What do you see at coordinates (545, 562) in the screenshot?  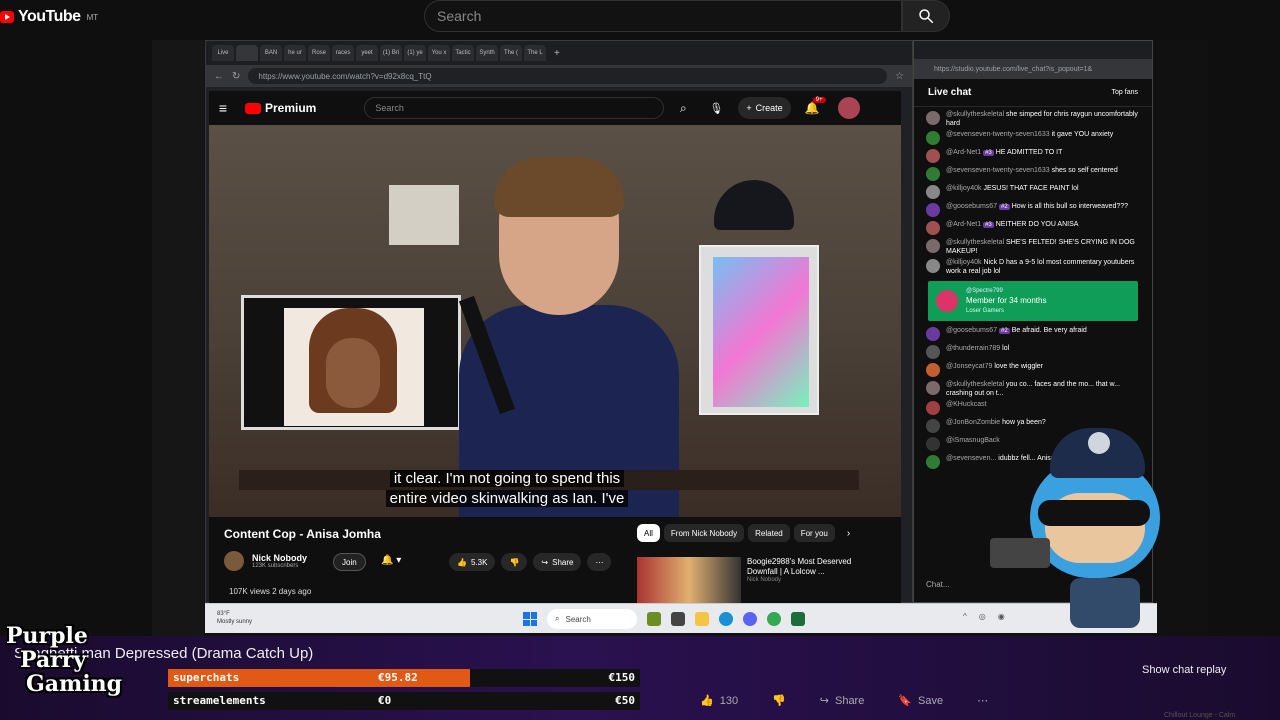 I see `share-icon: ↪` at bounding box center [545, 562].